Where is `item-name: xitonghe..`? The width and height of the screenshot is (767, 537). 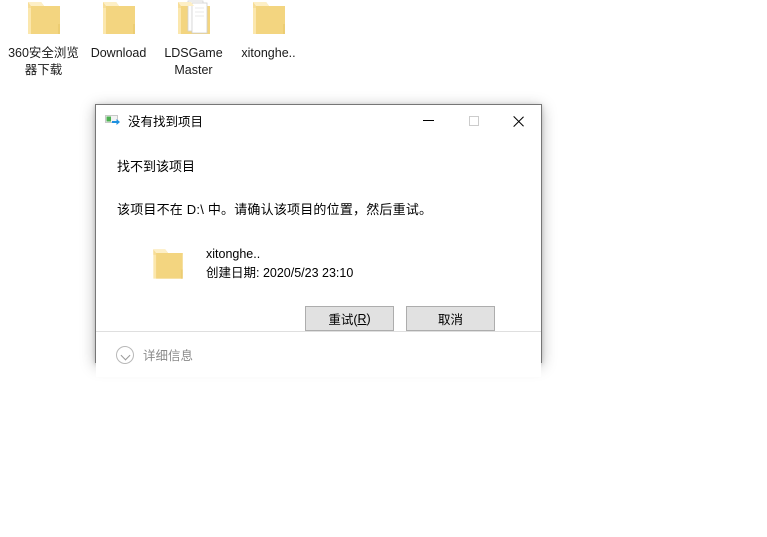
item-name: xitonghe.. is located at coordinates (233, 254).